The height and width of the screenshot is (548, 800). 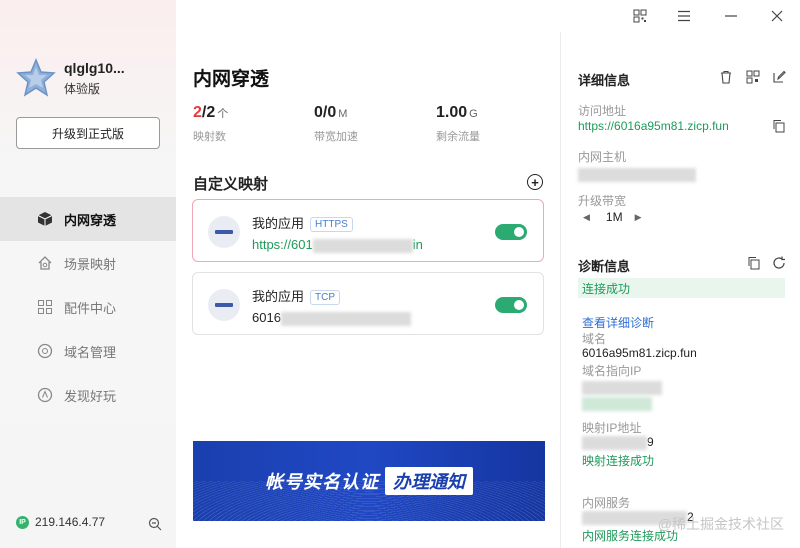 What do you see at coordinates (653, 126) in the screenshot?
I see `access-value: https://6016a95m81.zicp.fun` at bounding box center [653, 126].